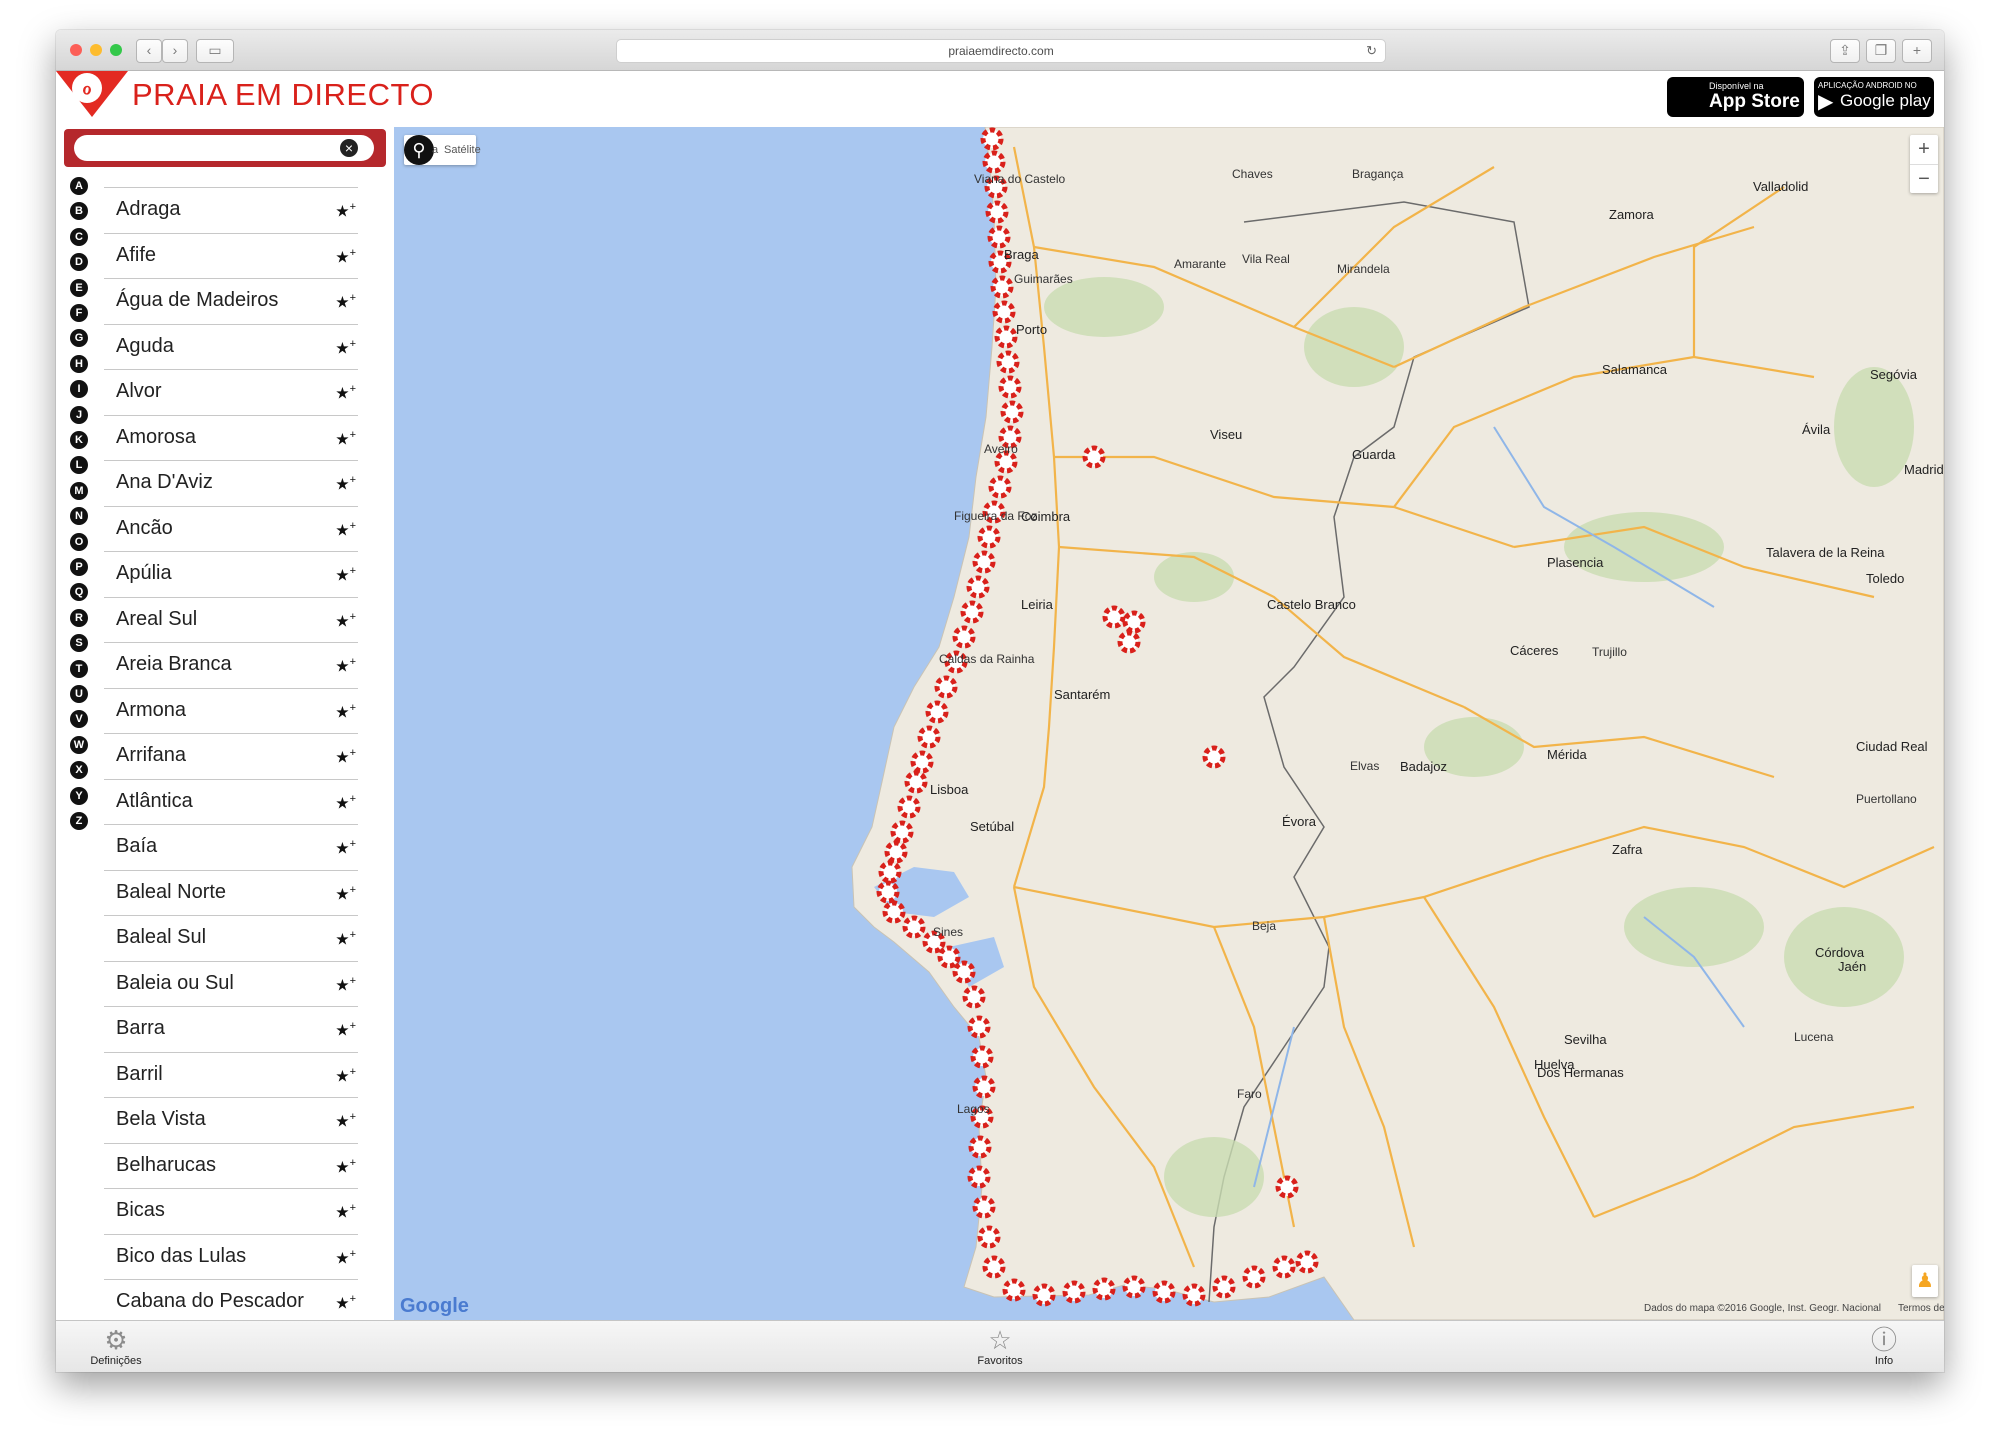 Image resolution: width=2000 pixels, height=1450 pixels. What do you see at coordinates (231, 210) in the screenshot?
I see `beach-list-item: Adraga ★+` at bounding box center [231, 210].